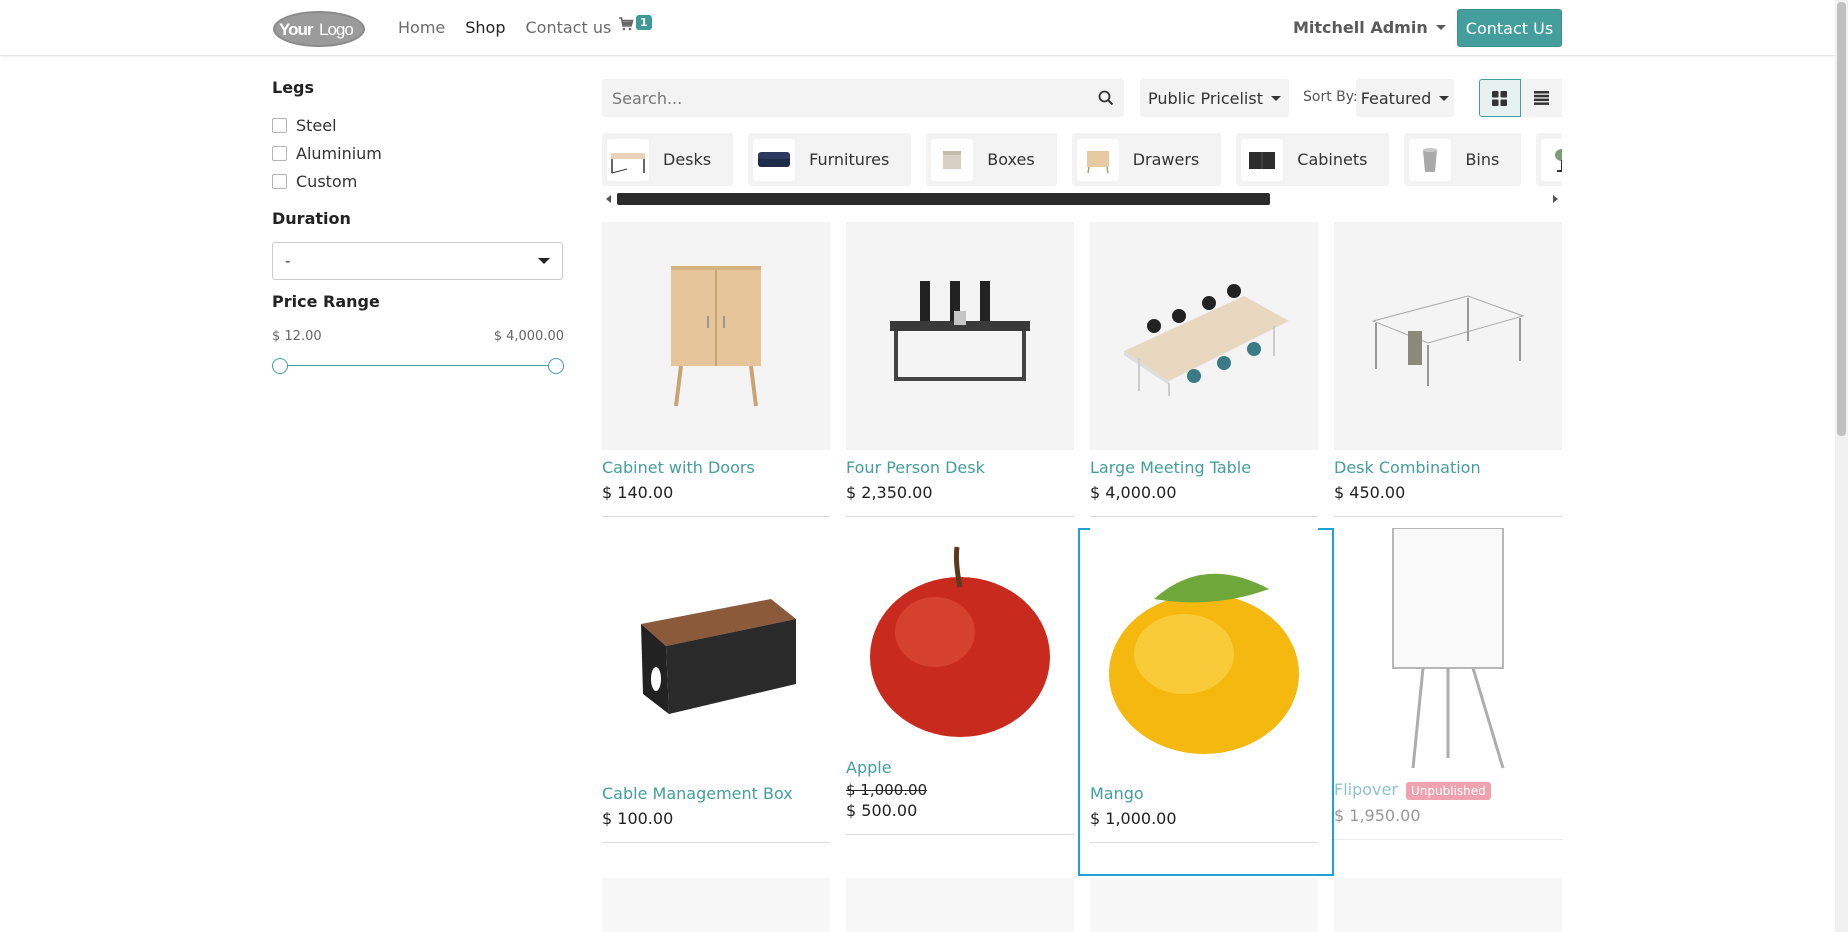  I want to click on product-name: Cabinet with Doors, so click(716, 467).